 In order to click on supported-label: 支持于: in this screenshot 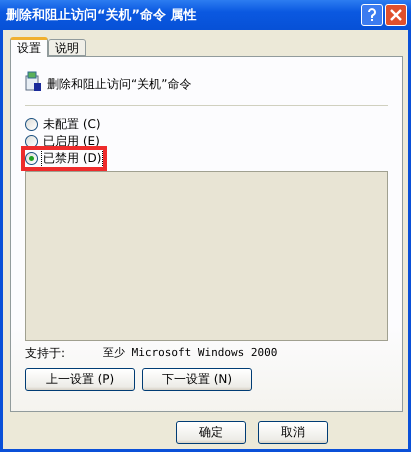, I will do `click(45, 353)`.